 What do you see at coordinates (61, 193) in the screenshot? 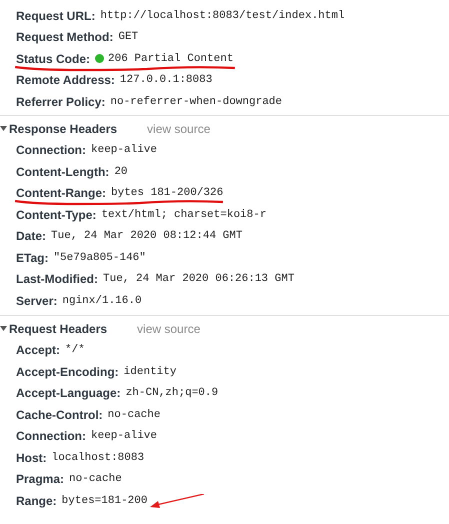
I see `header-name: Content-Range:` at bounding box center [61, 193].